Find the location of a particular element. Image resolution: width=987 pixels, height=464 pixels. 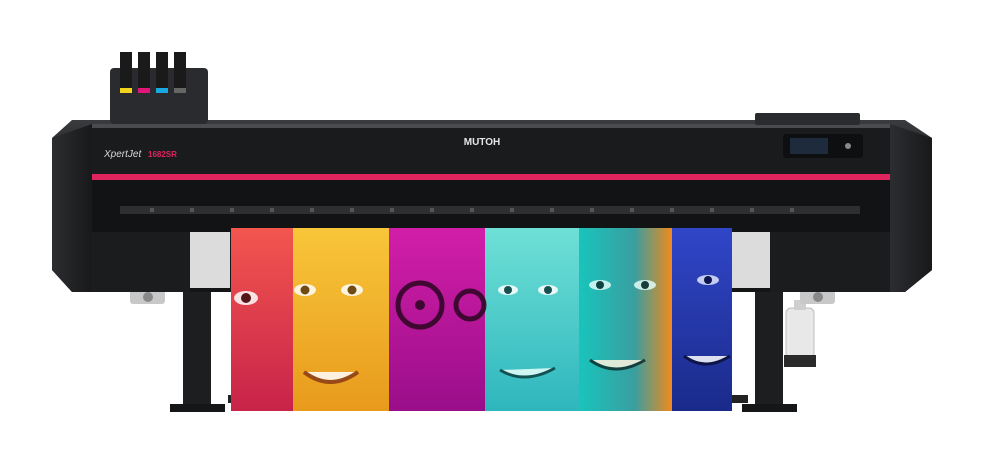

ink-tank-unit is located at coordinates (159, 88).